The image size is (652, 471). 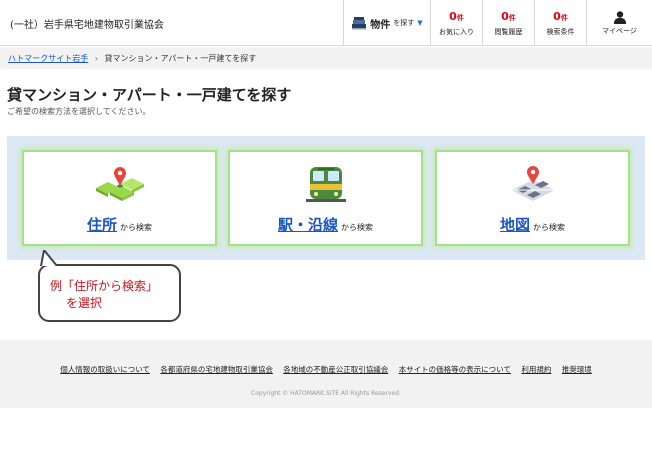 I want to click on mypage-button: マイページ, so click(x=619, y=23).